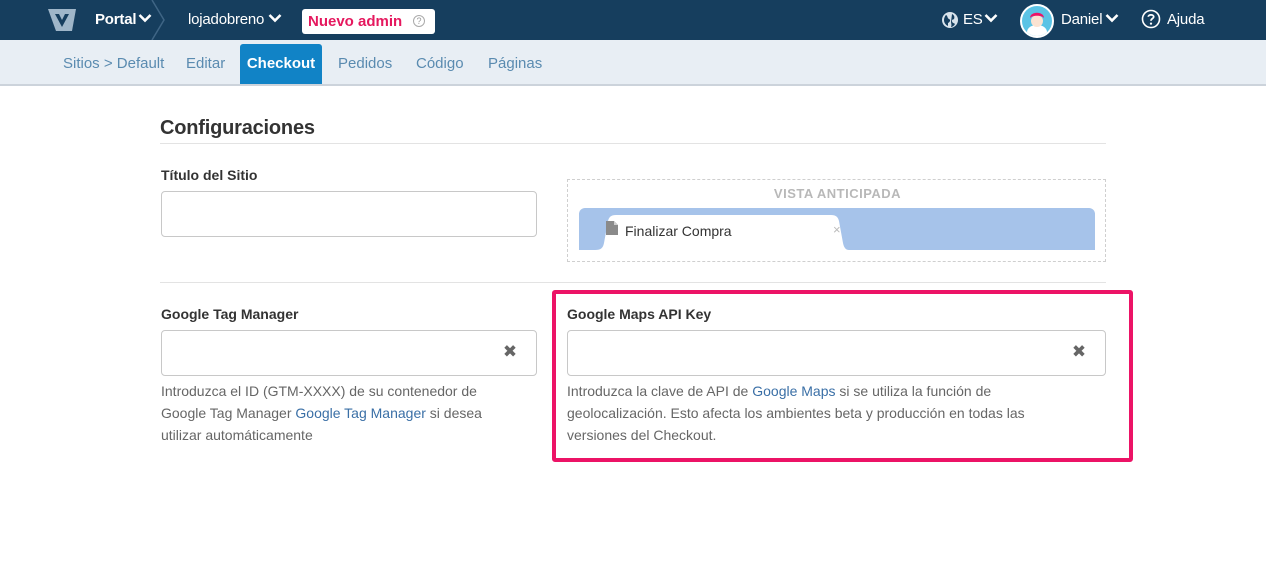 The width and height of the screenshot is (1266, 564). I want to click on tab-codigo: Código, so click(440, 64).